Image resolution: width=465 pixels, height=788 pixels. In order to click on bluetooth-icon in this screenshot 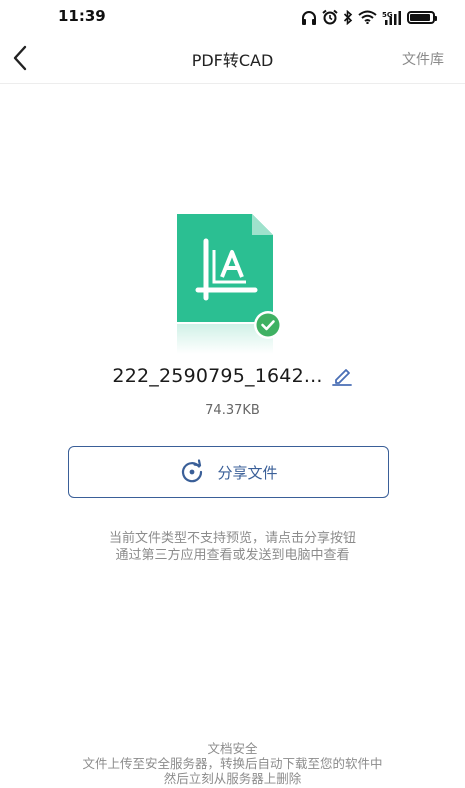, I will do `click(348, 17)`.